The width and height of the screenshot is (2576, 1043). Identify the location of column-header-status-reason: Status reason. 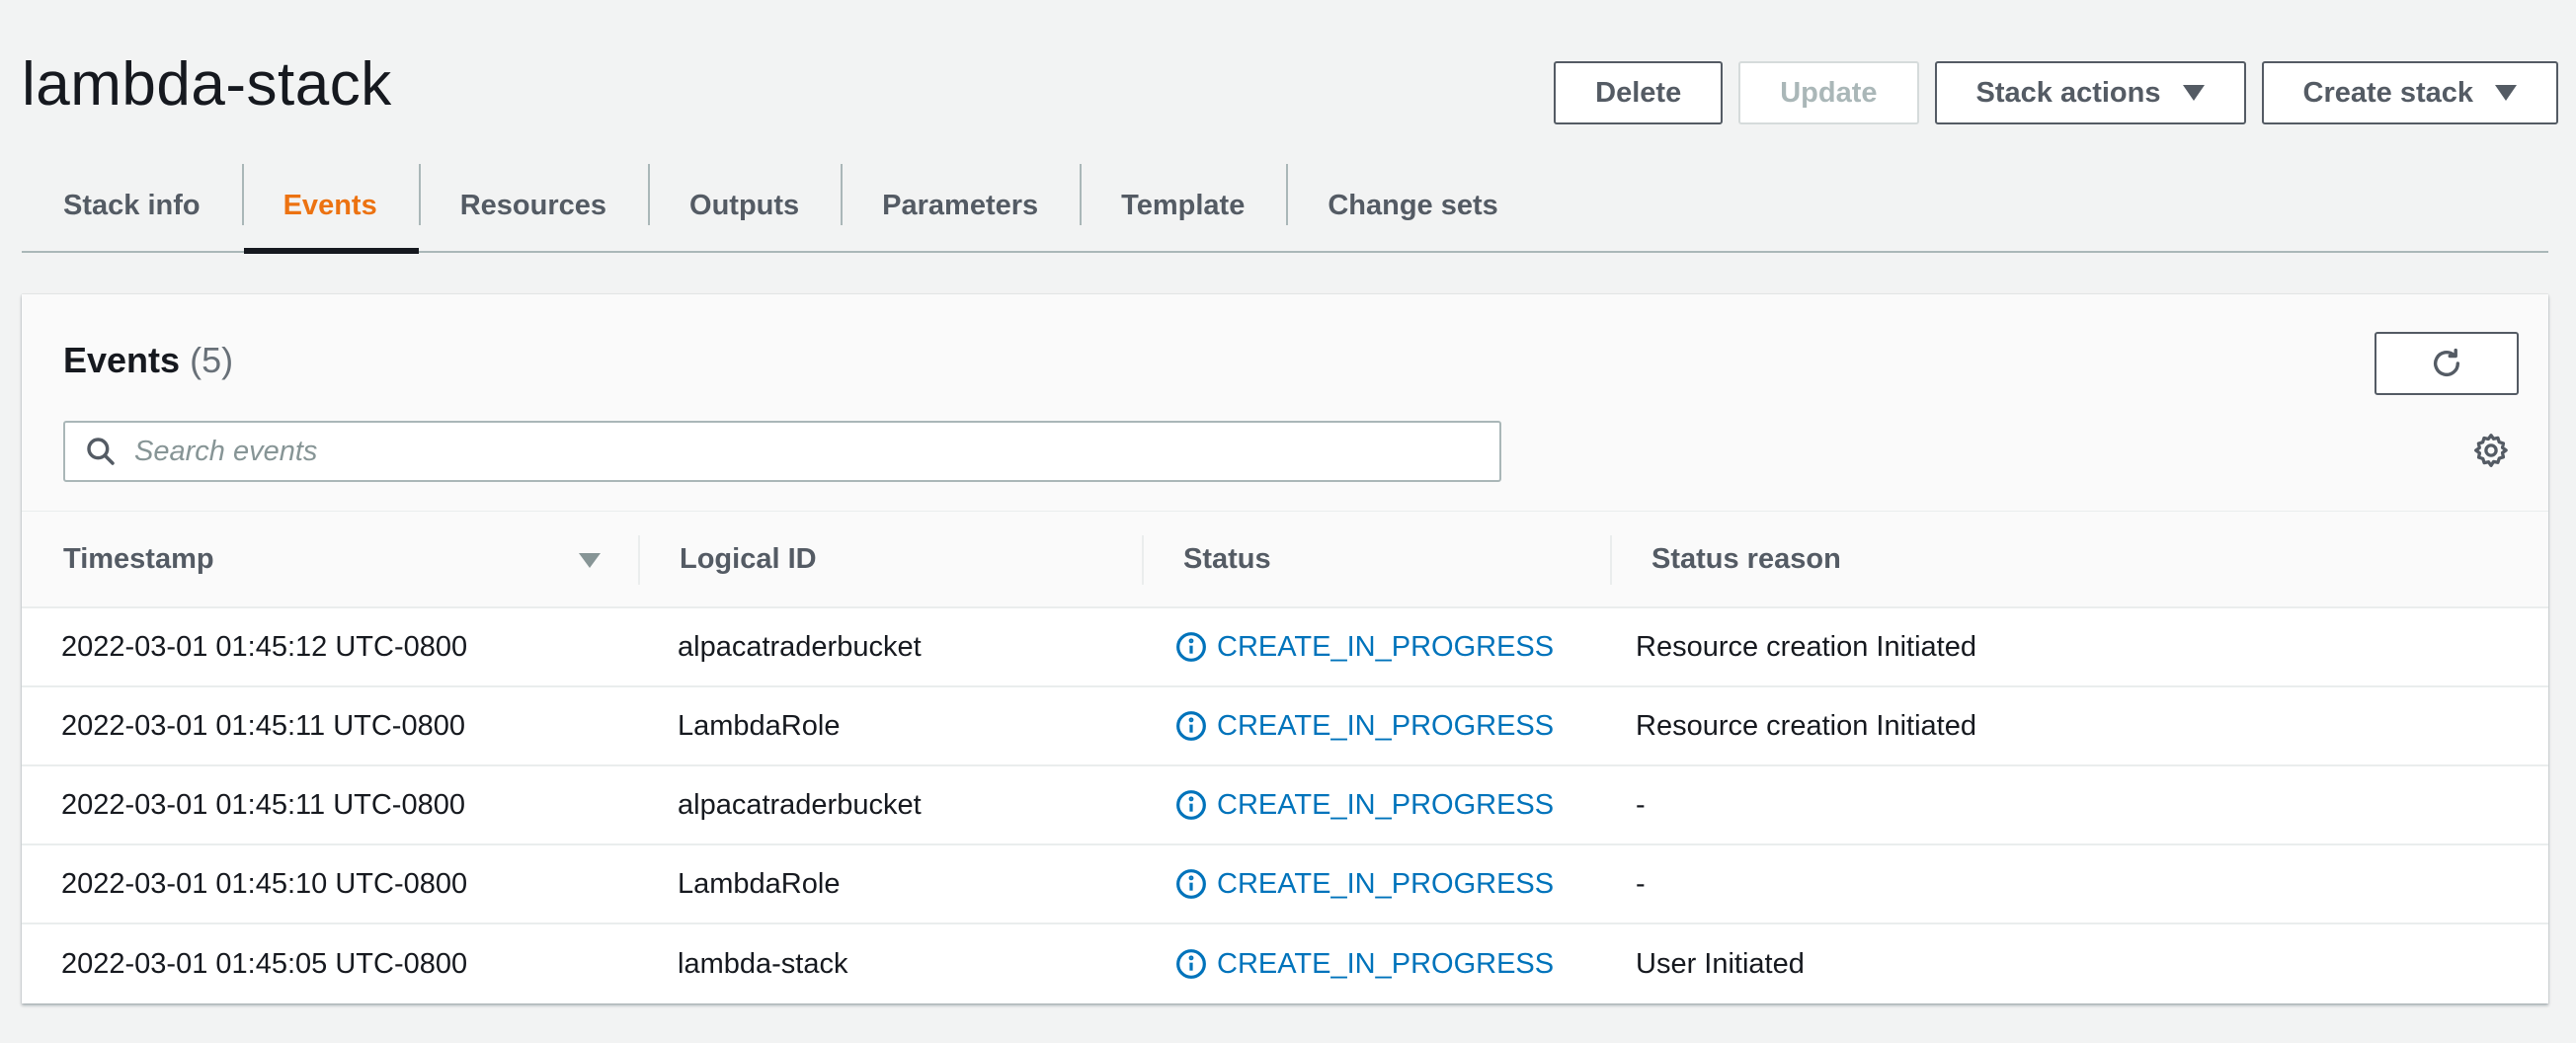
(2079, 559).